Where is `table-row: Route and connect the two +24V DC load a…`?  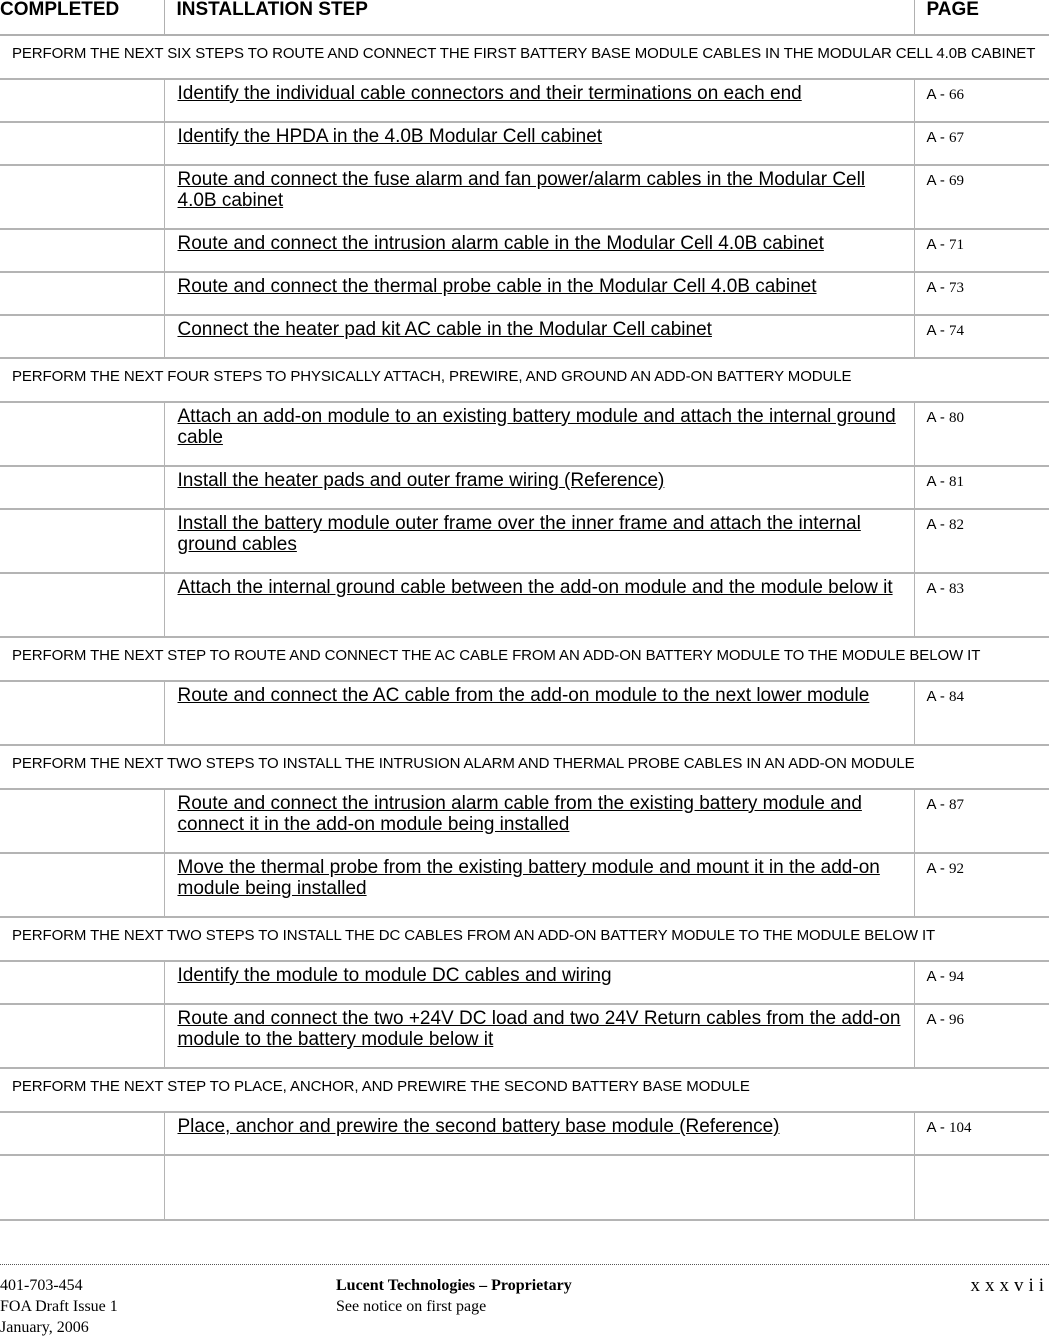 table-row: Route and connect the two +24V DC load a… is located at coordinates (524, 1036).